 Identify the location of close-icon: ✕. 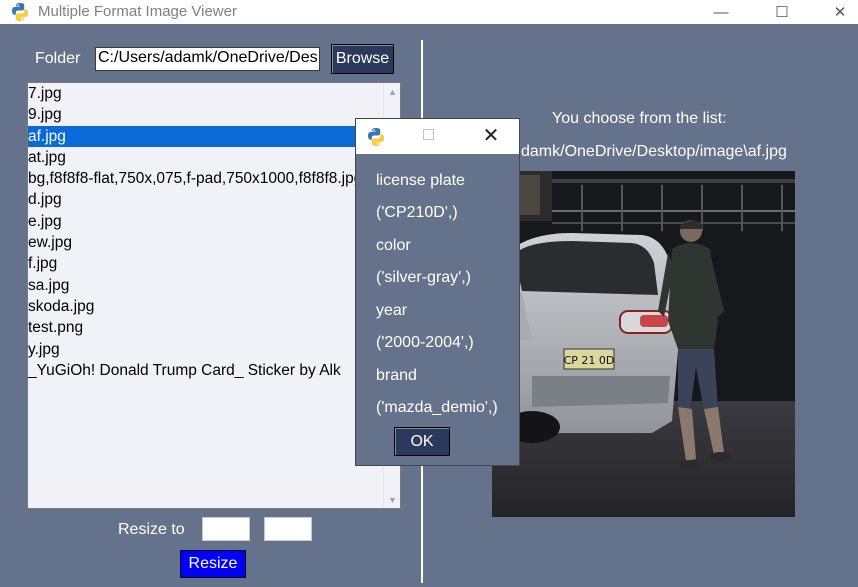
(840, 12).